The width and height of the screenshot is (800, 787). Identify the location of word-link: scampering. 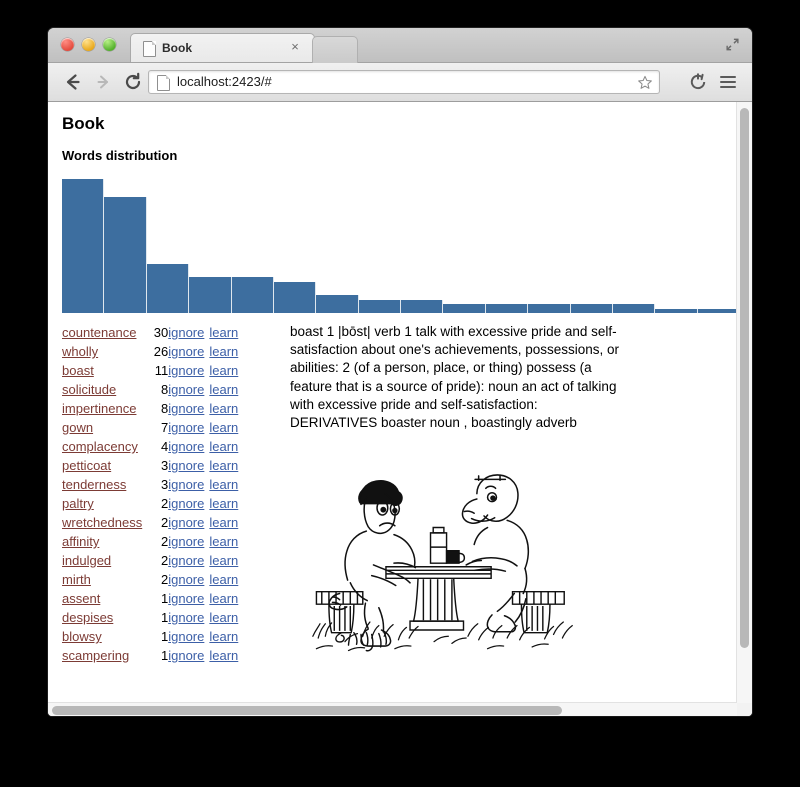
(95, 655).